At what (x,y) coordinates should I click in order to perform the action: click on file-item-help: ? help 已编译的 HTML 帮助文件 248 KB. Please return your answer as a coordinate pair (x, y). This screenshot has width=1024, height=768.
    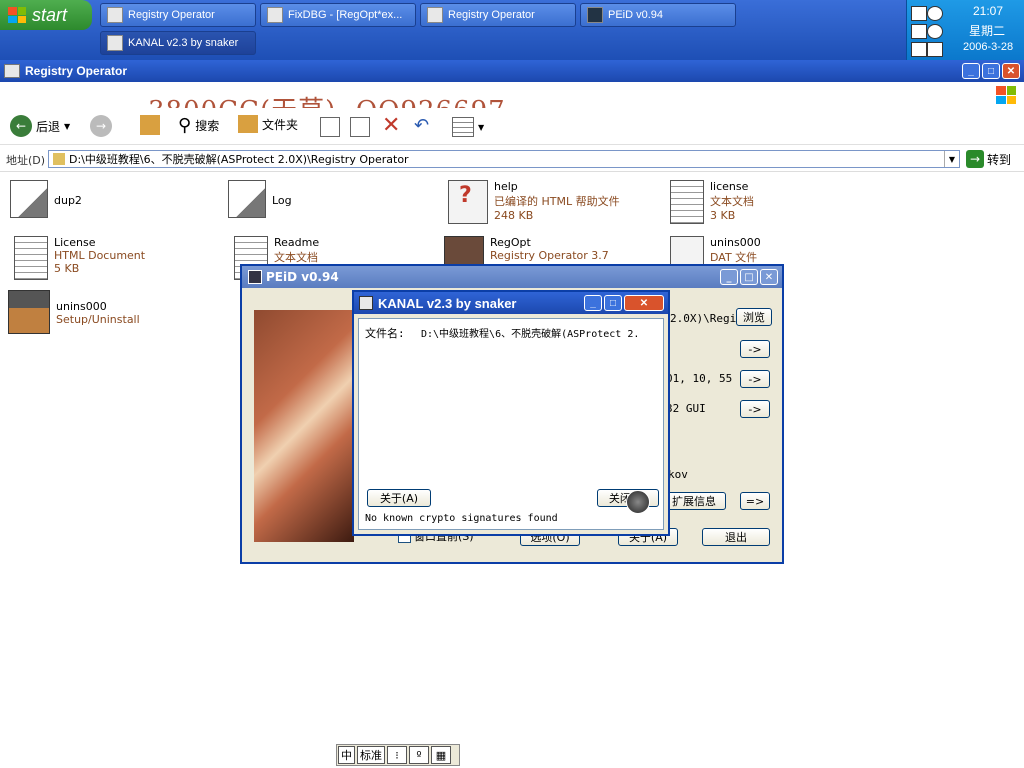
    Looking at the image, I should click on (534, 202).